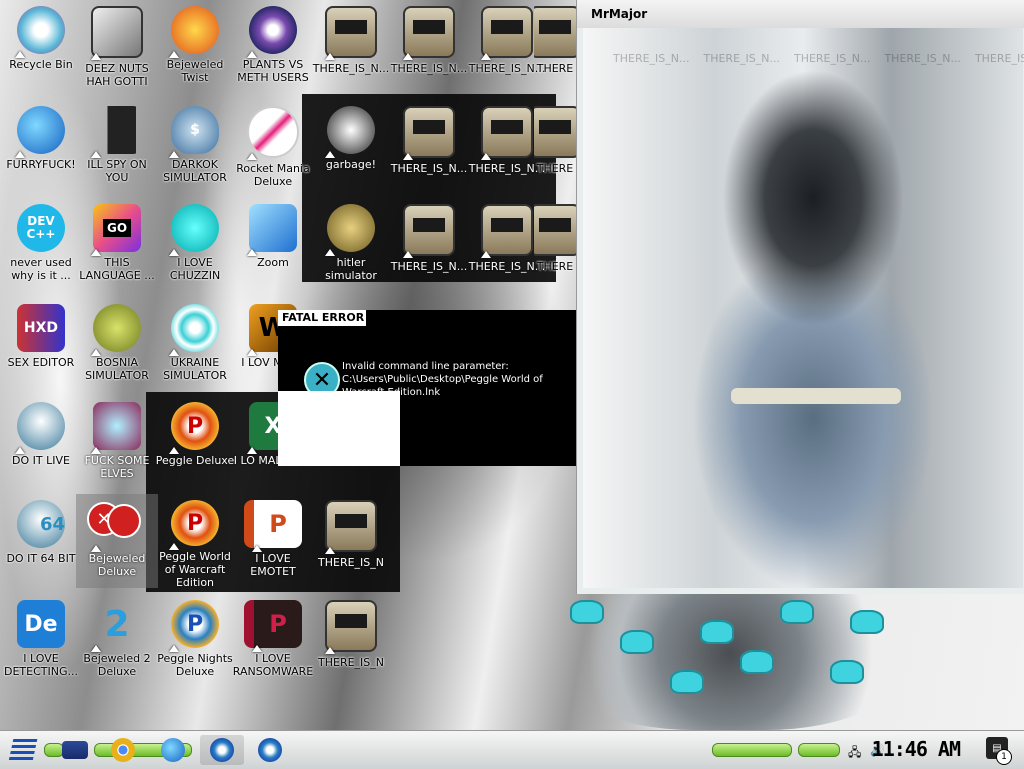 Image resolution: width=1024 pixels, height=769 pixels. I want to click on peggle-icon, so click(222, 750).